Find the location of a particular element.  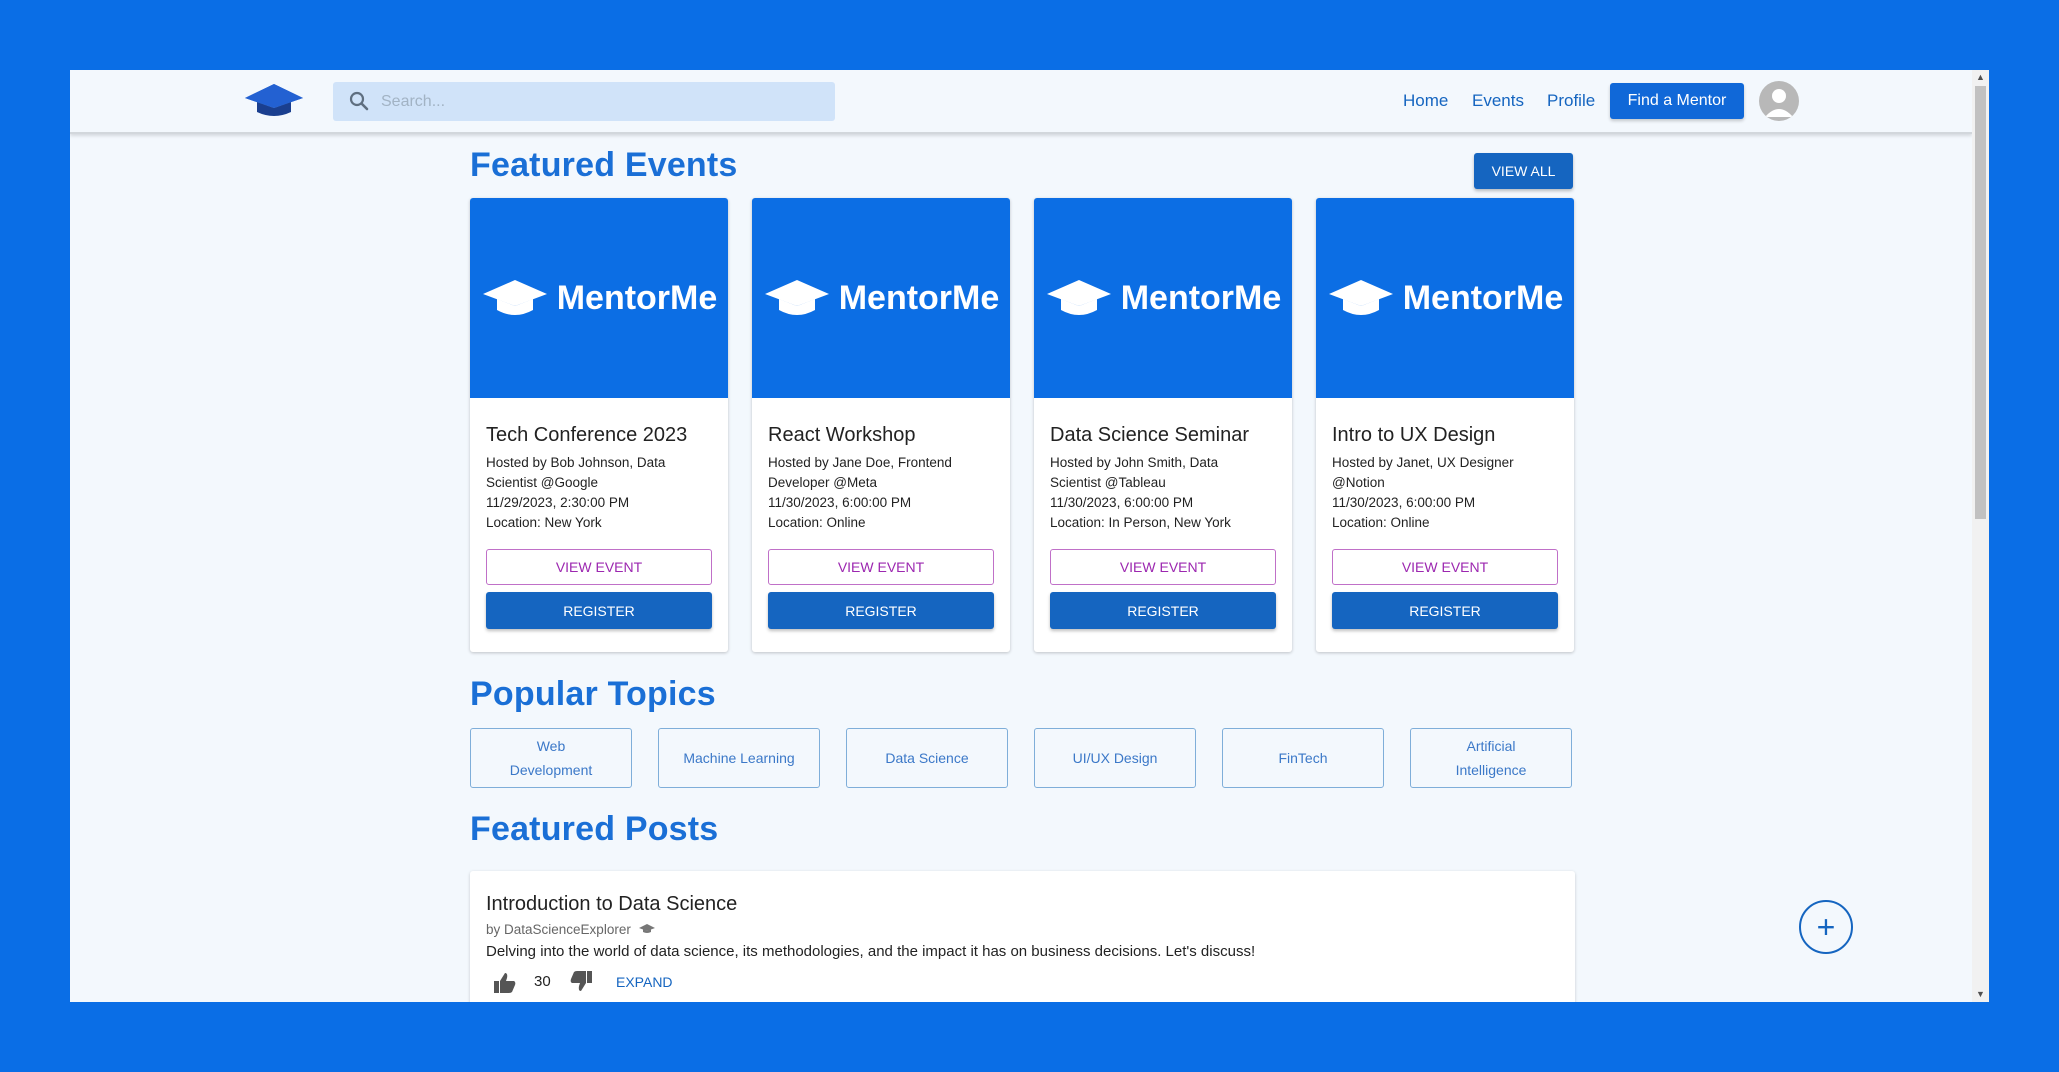

nav-link-home: Home is located at coordinates (1425, 101).